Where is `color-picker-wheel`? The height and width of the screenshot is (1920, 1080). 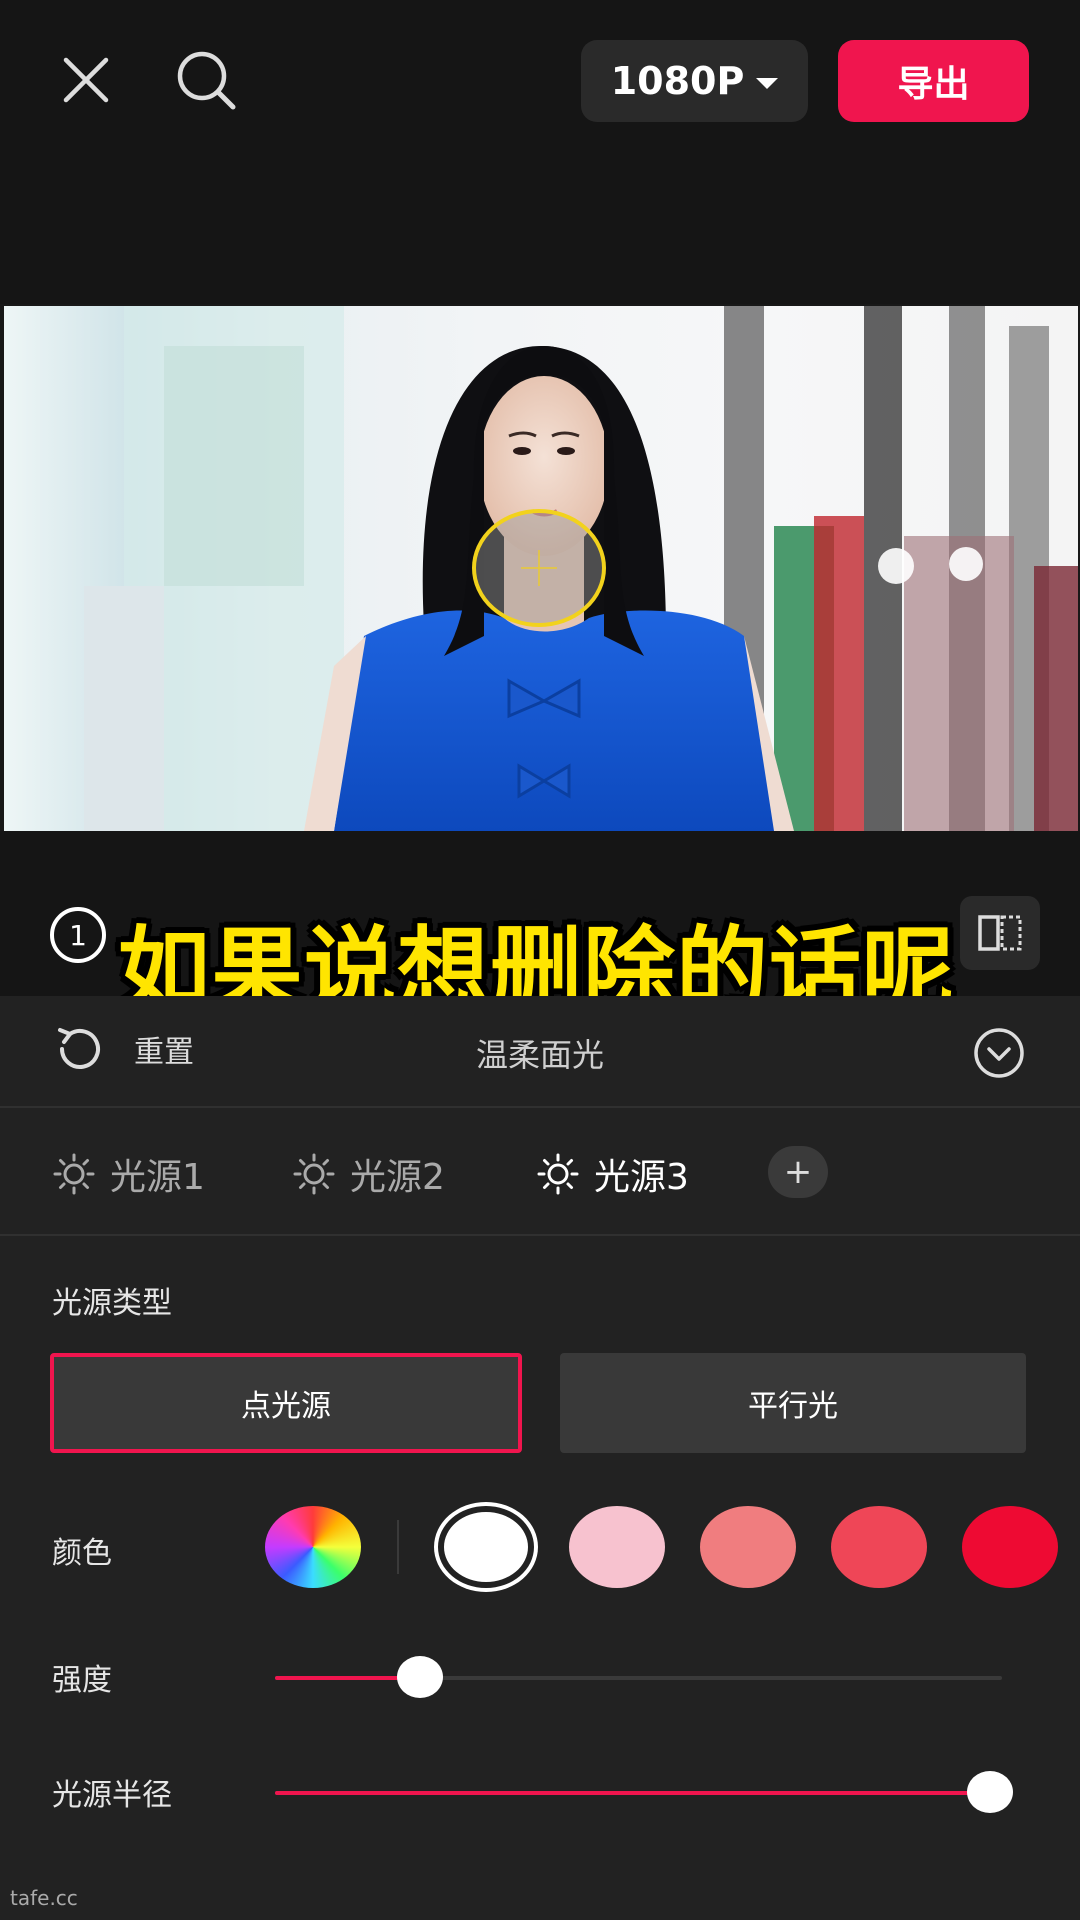
color-picker-wheel is located at coordinates (313, 1547).